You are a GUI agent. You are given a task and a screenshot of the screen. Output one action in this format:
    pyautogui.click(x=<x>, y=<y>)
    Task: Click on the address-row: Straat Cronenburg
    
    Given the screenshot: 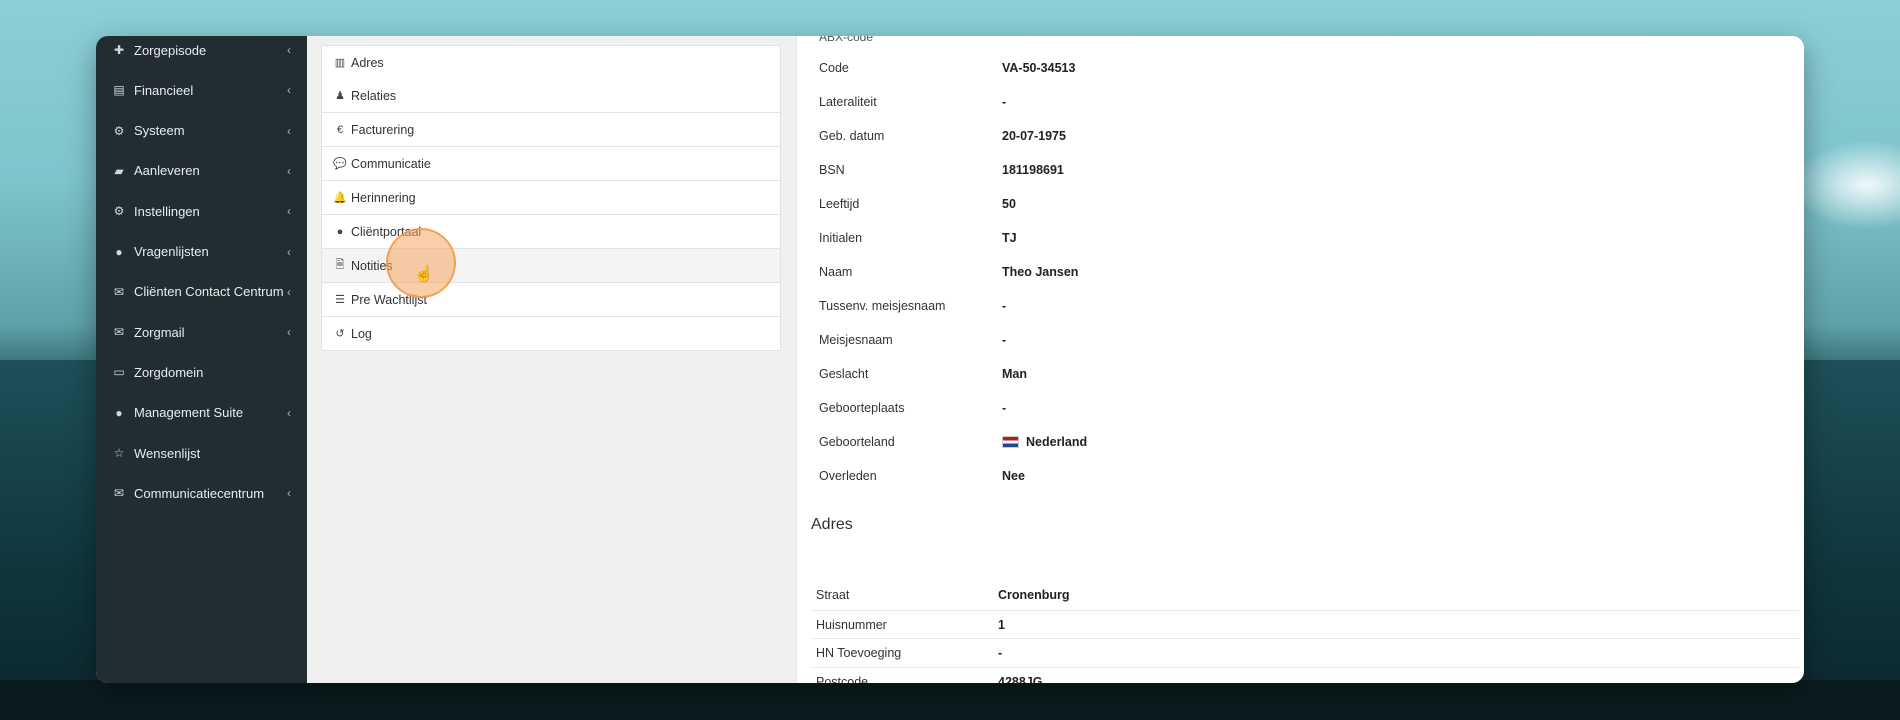 What is the action you would take?
    pyautogui.click(x=1305, y=595)
    